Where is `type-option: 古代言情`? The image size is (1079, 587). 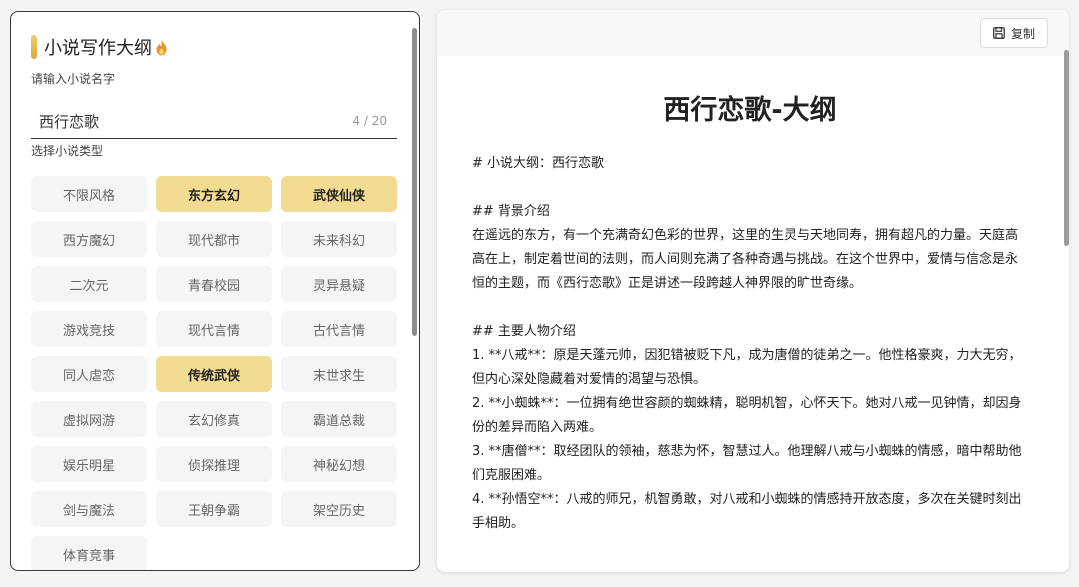 type-option: 古代言情 is located at coordinates (339, 329).